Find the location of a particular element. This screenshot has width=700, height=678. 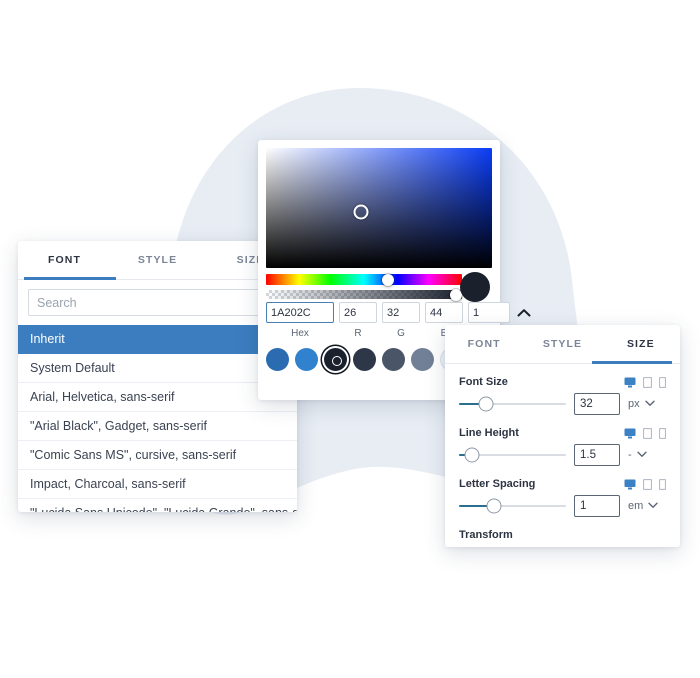

control-header: Line Height is located at coordinates (563, 433).